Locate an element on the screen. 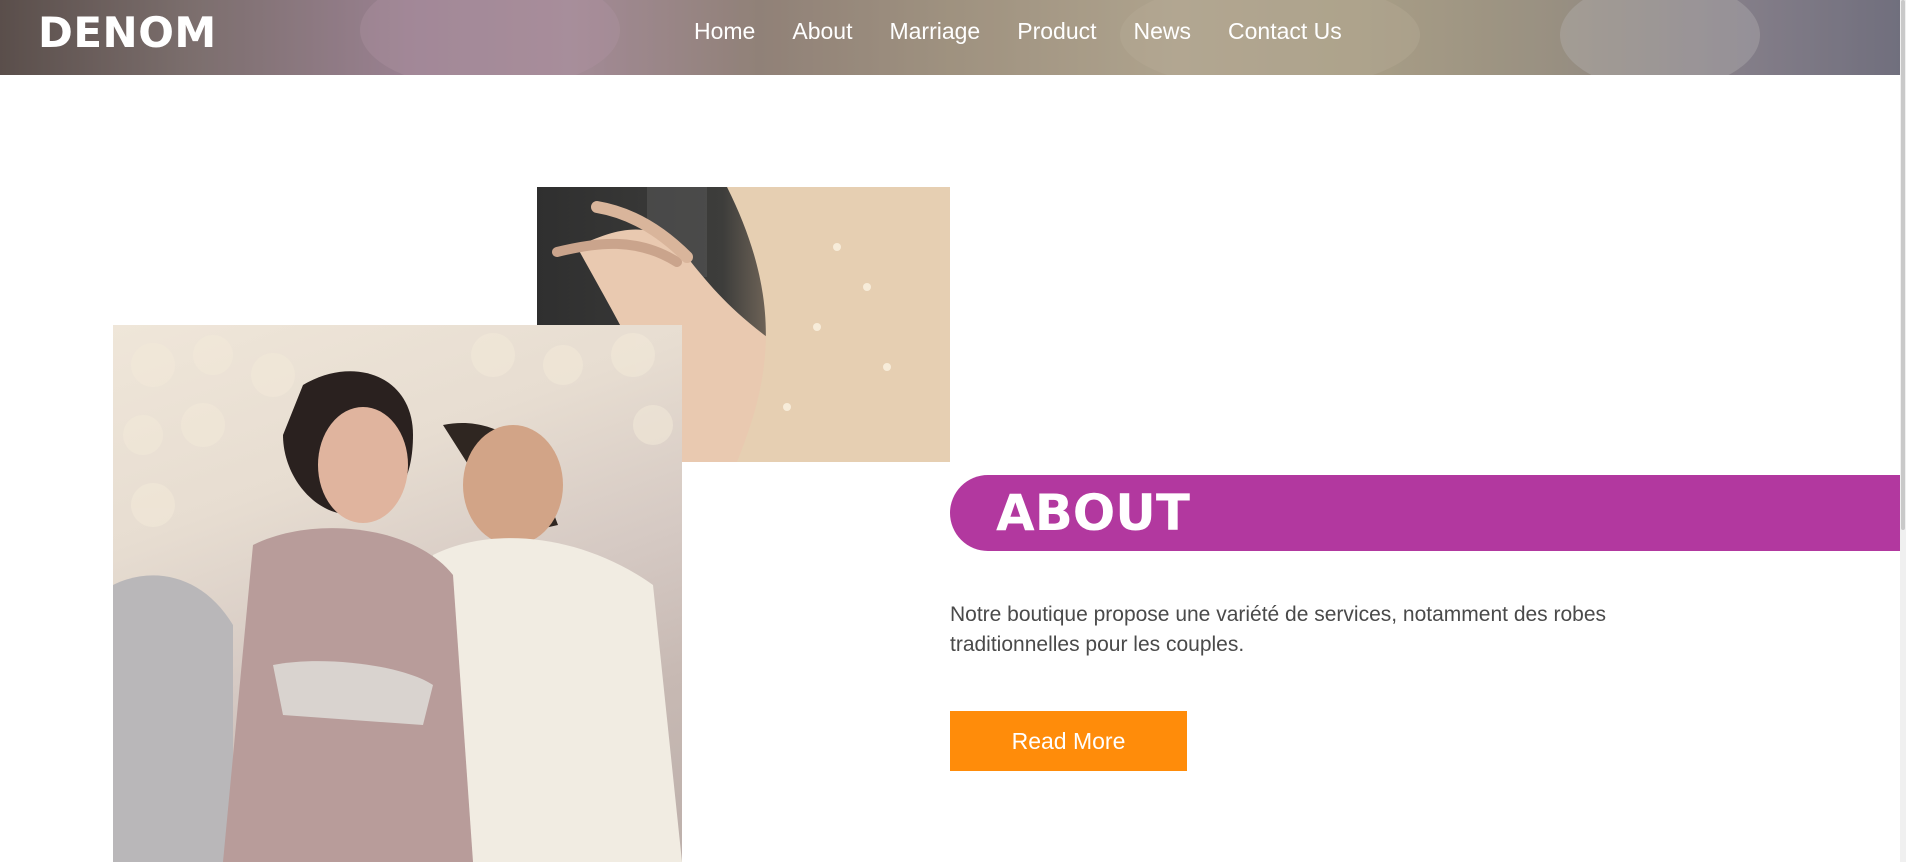 This screenshot has height=862, width=1906. nav-item-home: Home is located at coordinates (724, 31).